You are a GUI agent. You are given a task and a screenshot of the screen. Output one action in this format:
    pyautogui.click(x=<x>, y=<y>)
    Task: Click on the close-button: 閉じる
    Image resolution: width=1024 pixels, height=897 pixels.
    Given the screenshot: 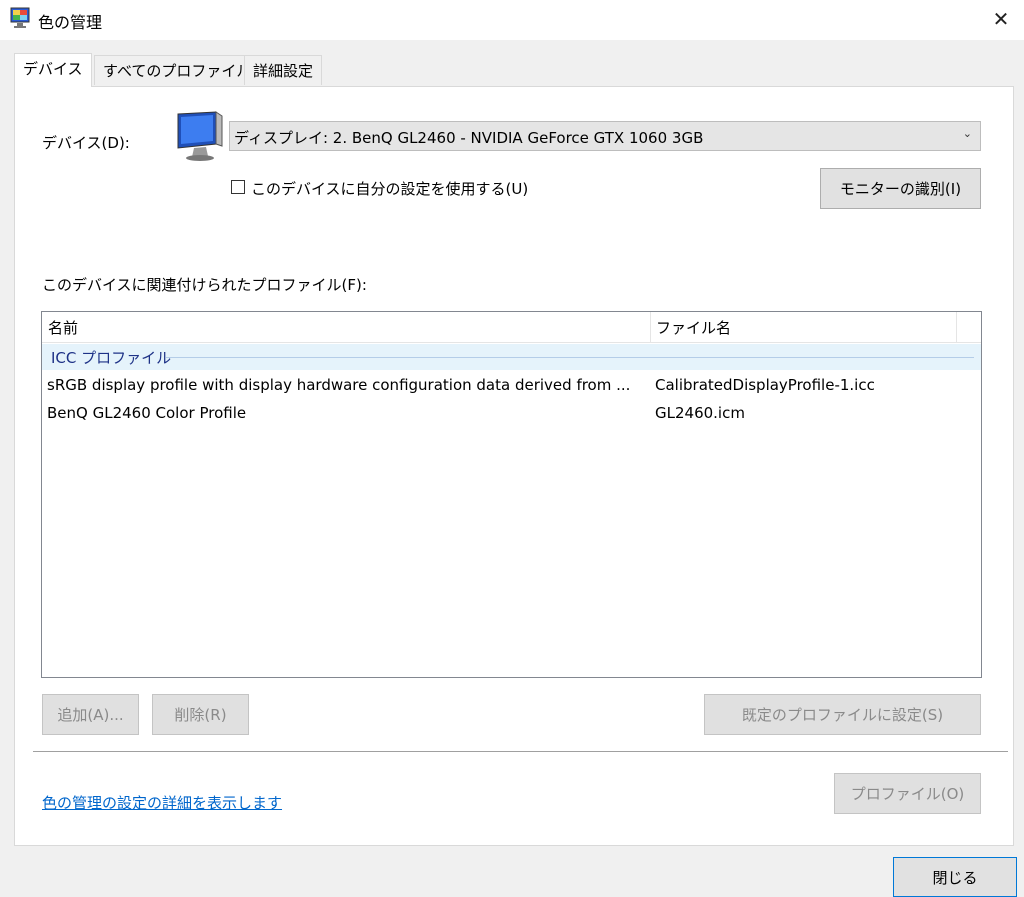 What is the action you would take?
    pyautogui.click(x=955, y=877)
    